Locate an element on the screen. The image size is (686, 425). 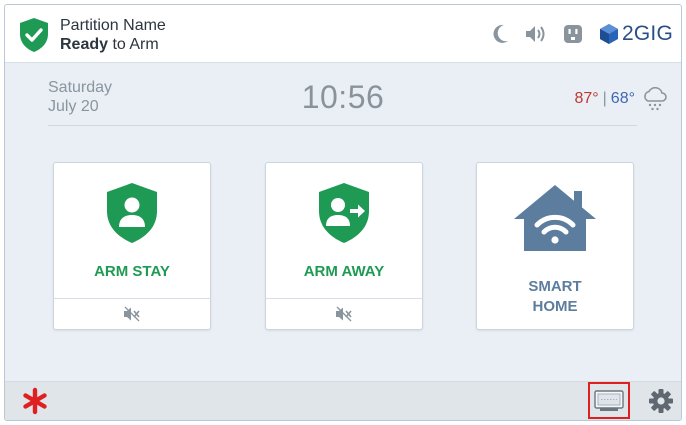
arm-stay-silent-toggle is located at coordinates (132, 313).